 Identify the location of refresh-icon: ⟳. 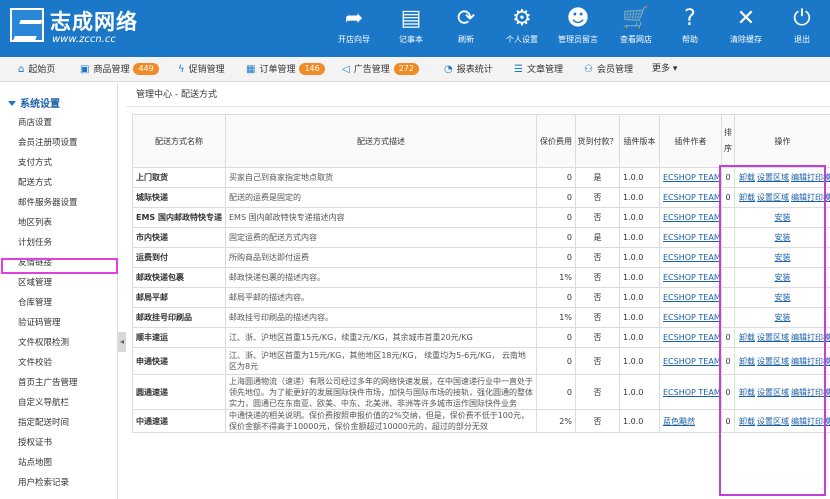
(466, 18).